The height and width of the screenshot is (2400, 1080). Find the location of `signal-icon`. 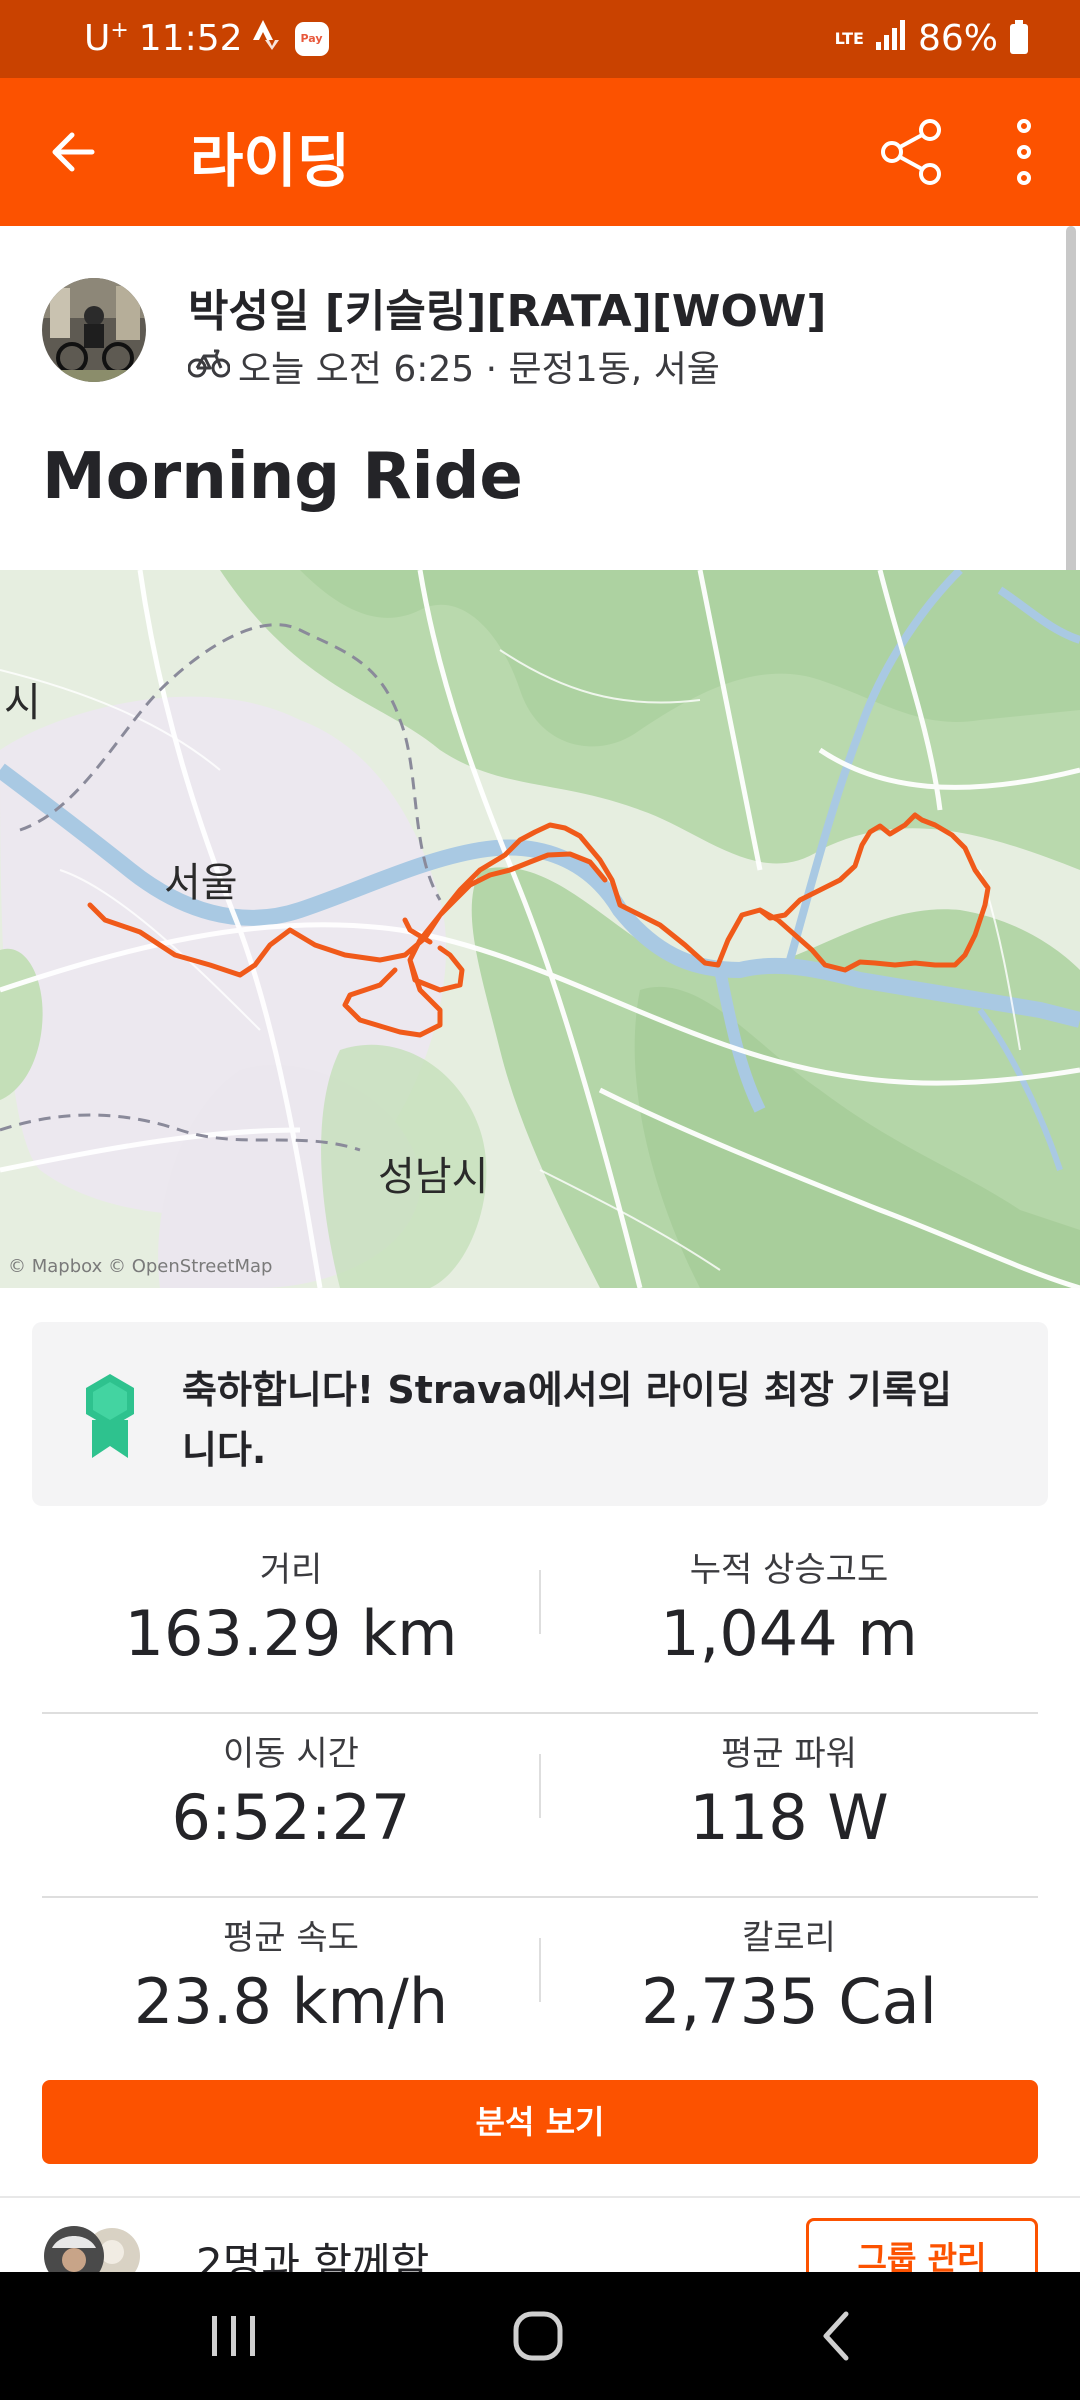

signal-icon is located at coordinates (890, 38).